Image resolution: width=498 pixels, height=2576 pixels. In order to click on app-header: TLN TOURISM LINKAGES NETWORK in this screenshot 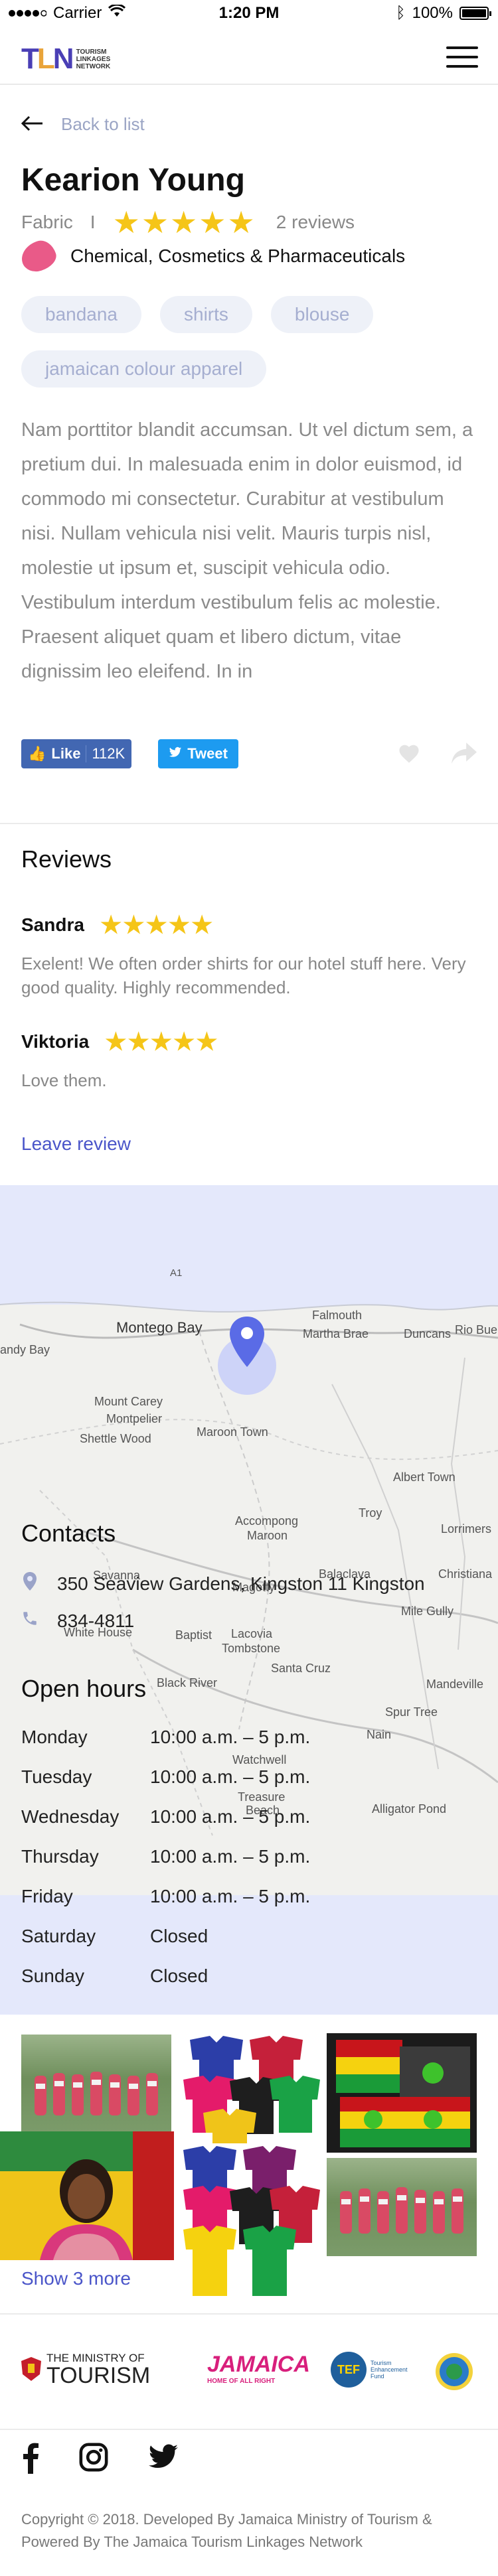, I will do `click(249, 57)`.